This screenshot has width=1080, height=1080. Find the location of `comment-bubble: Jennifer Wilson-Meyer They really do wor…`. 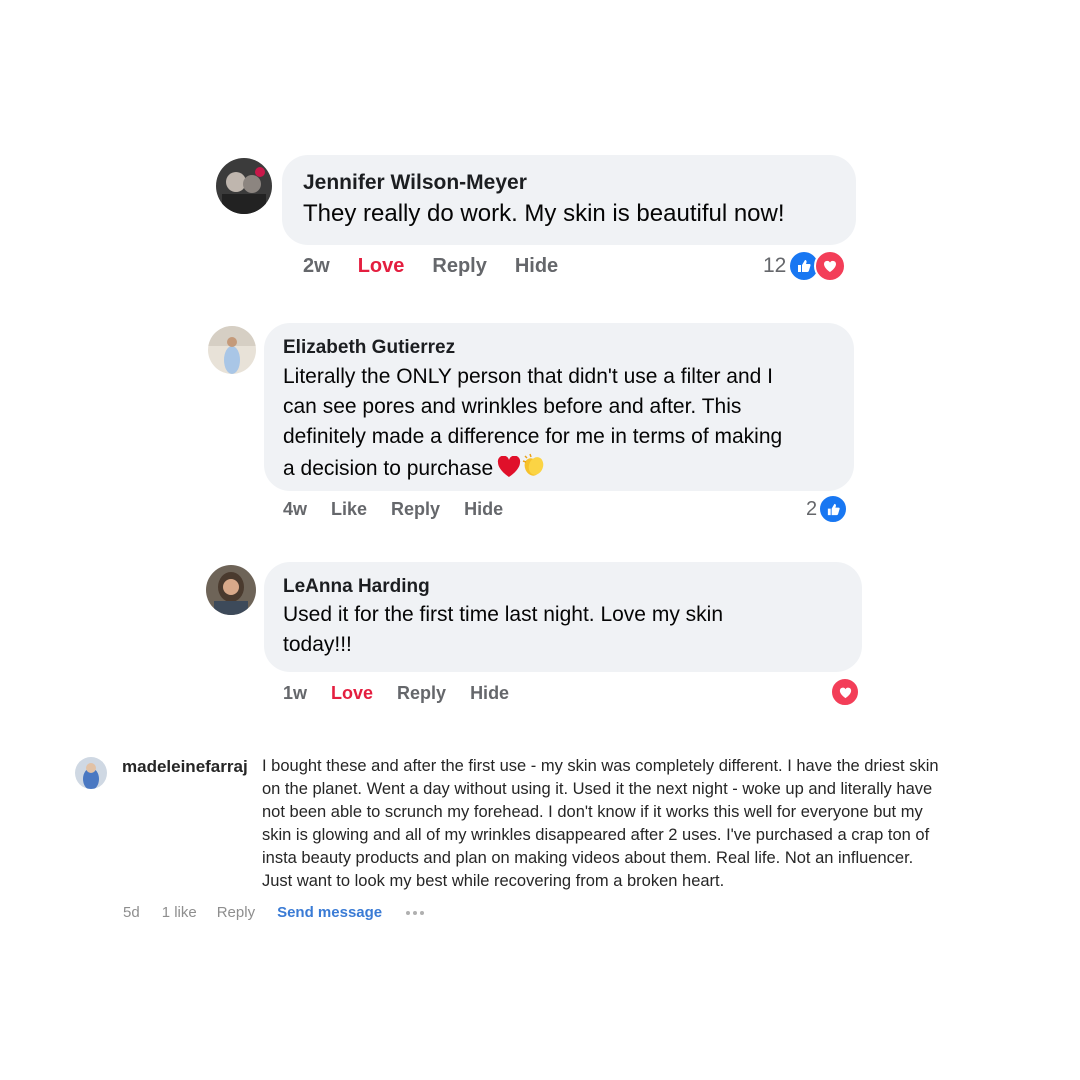

comment-bubble: Jennifer Wilson-Meyer They really do wor… is located at coordinates (569, 200).